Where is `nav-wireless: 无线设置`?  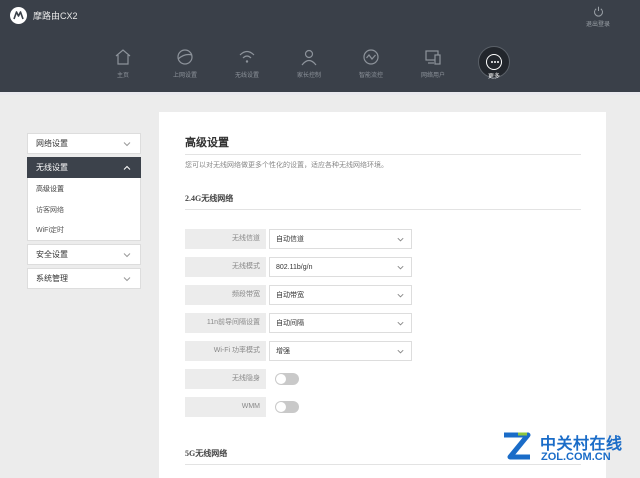
nav-wireless: 无线设置 is located at coordinates (247, 63).